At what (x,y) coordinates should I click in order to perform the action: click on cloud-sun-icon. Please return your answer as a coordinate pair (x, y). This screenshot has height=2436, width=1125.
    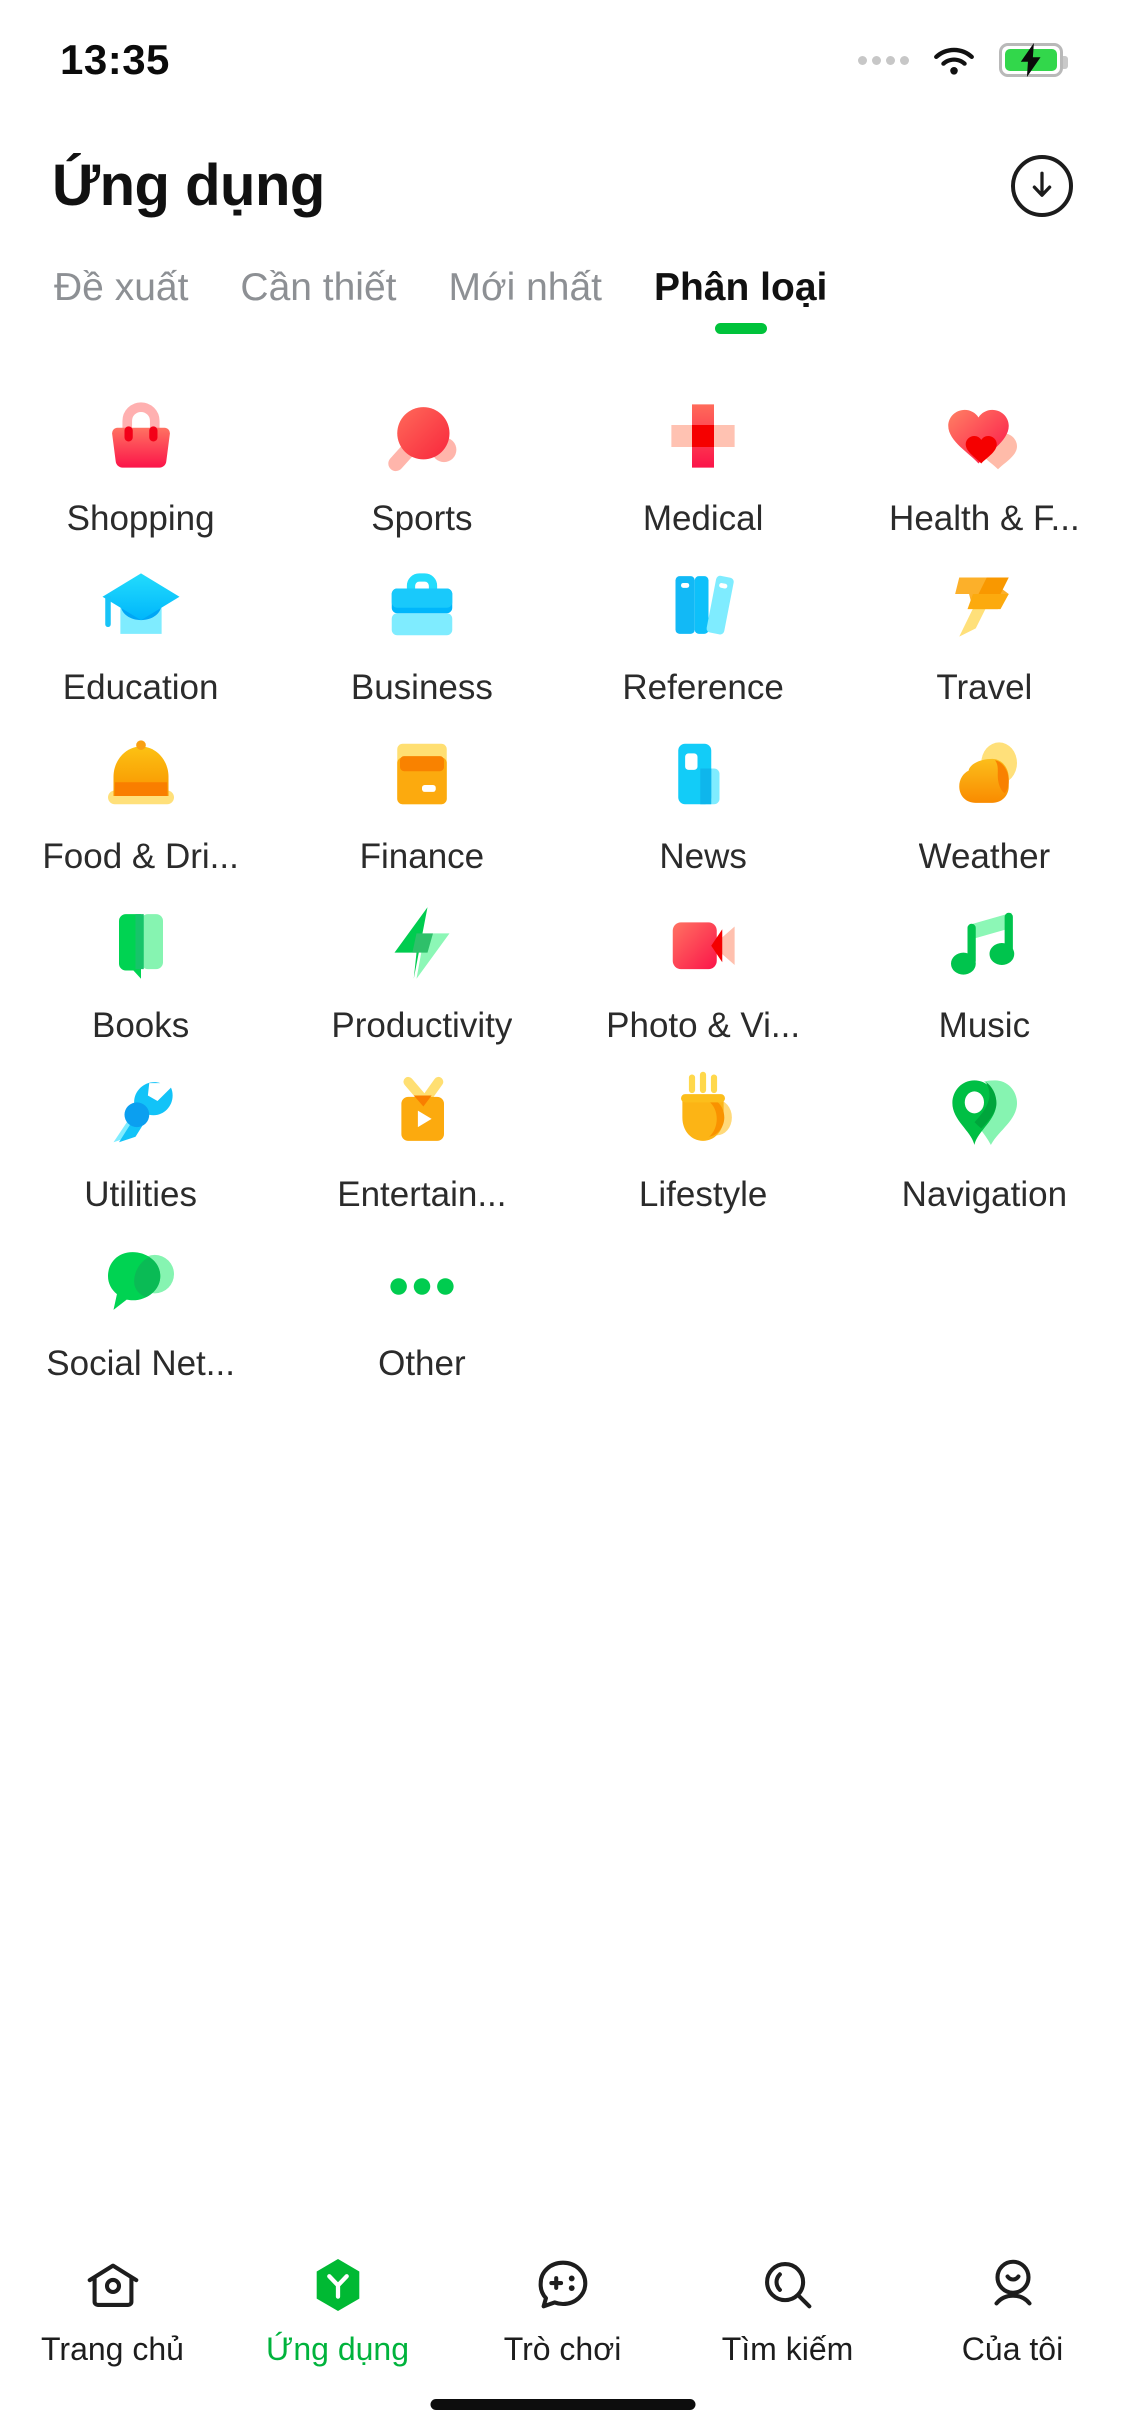
    Looking at the image, I should click on (984, 774).